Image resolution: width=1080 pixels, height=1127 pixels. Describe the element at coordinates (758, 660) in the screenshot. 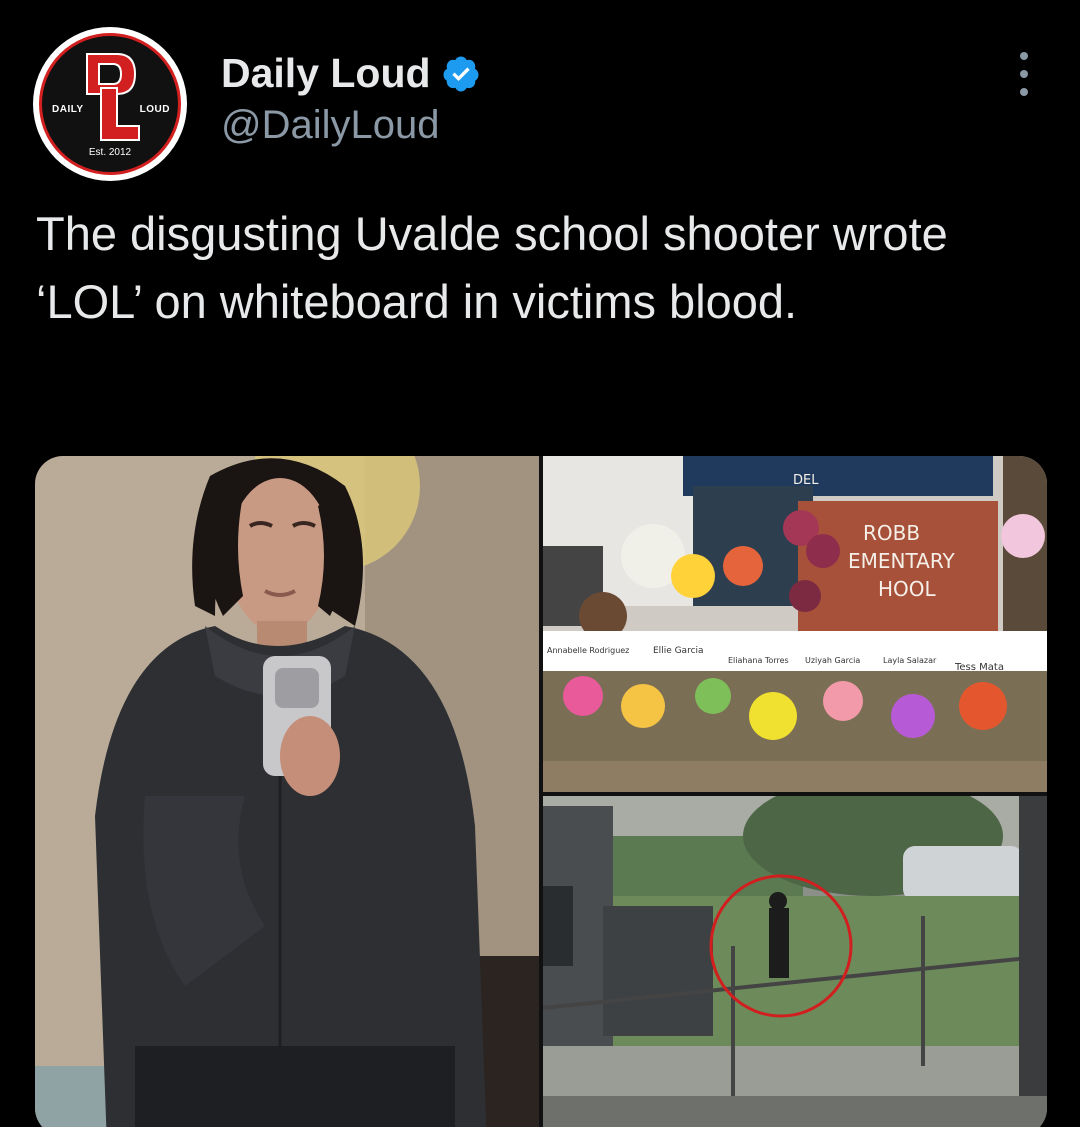

I see `cross-name: Eliahana Torres` at that location.